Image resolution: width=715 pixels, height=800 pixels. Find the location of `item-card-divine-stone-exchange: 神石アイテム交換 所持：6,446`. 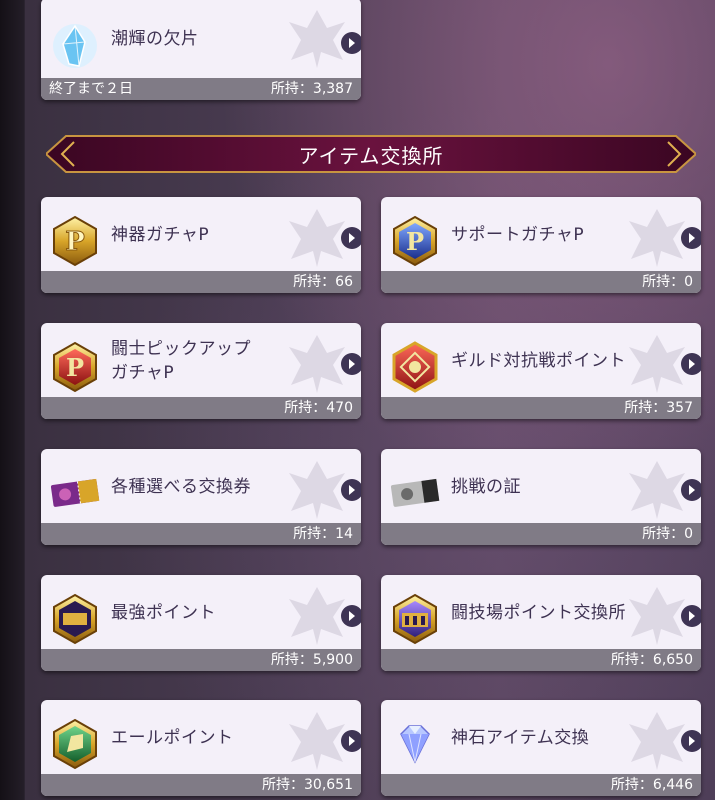

item-card-divine-stone-exchange: 神石アイテム交換 所持：6,446 is located at coordinates (541, 748).